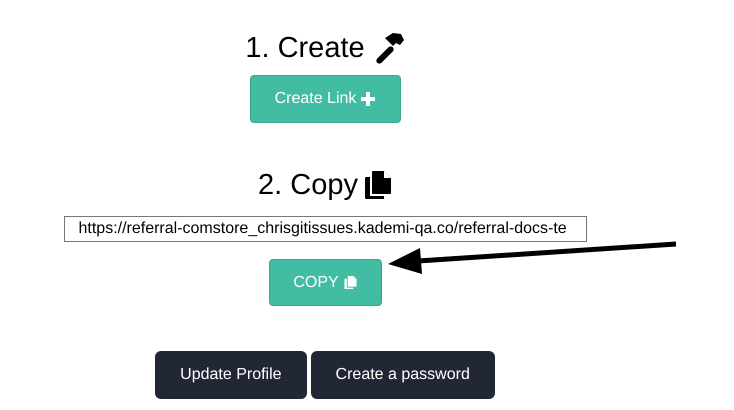  Describe the element at coordinates (308, 185) in the screenshot. I see `section-heading: 2. Copy` at that location.